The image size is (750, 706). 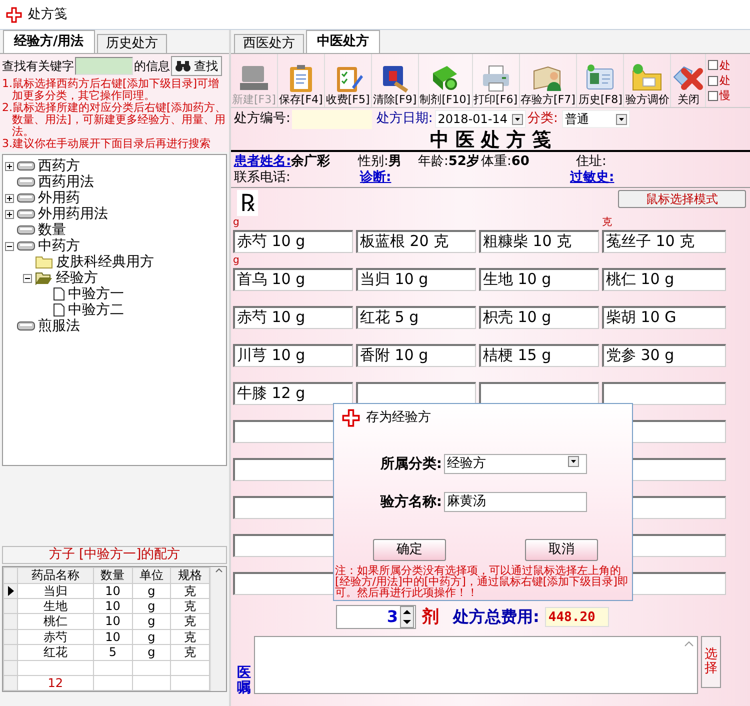 I want to click on table-cell: 赤芍, so click(x=56, y=637).